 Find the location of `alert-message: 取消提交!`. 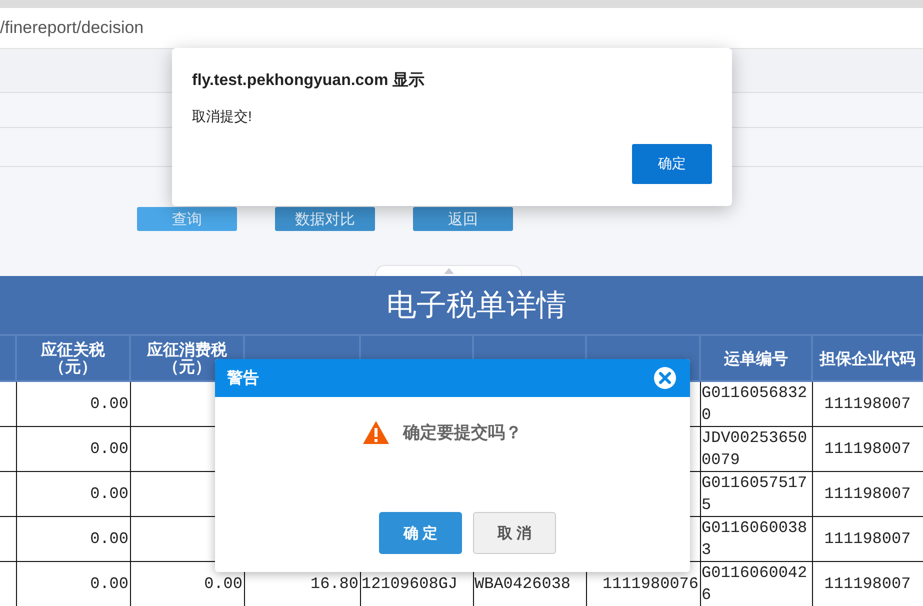

alert-message: 取消提交! is located at coordinates (222, 117).